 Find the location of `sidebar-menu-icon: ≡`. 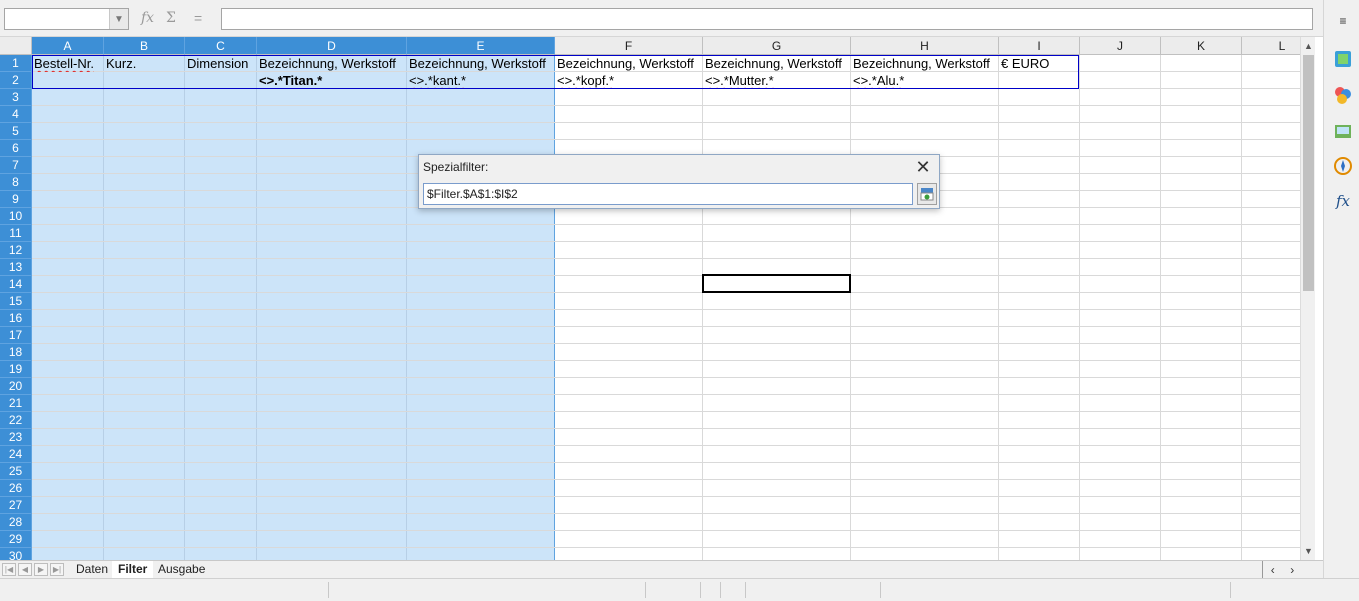

sidebar-menu-icon: ≡ is located at coordinates (1343, 21).